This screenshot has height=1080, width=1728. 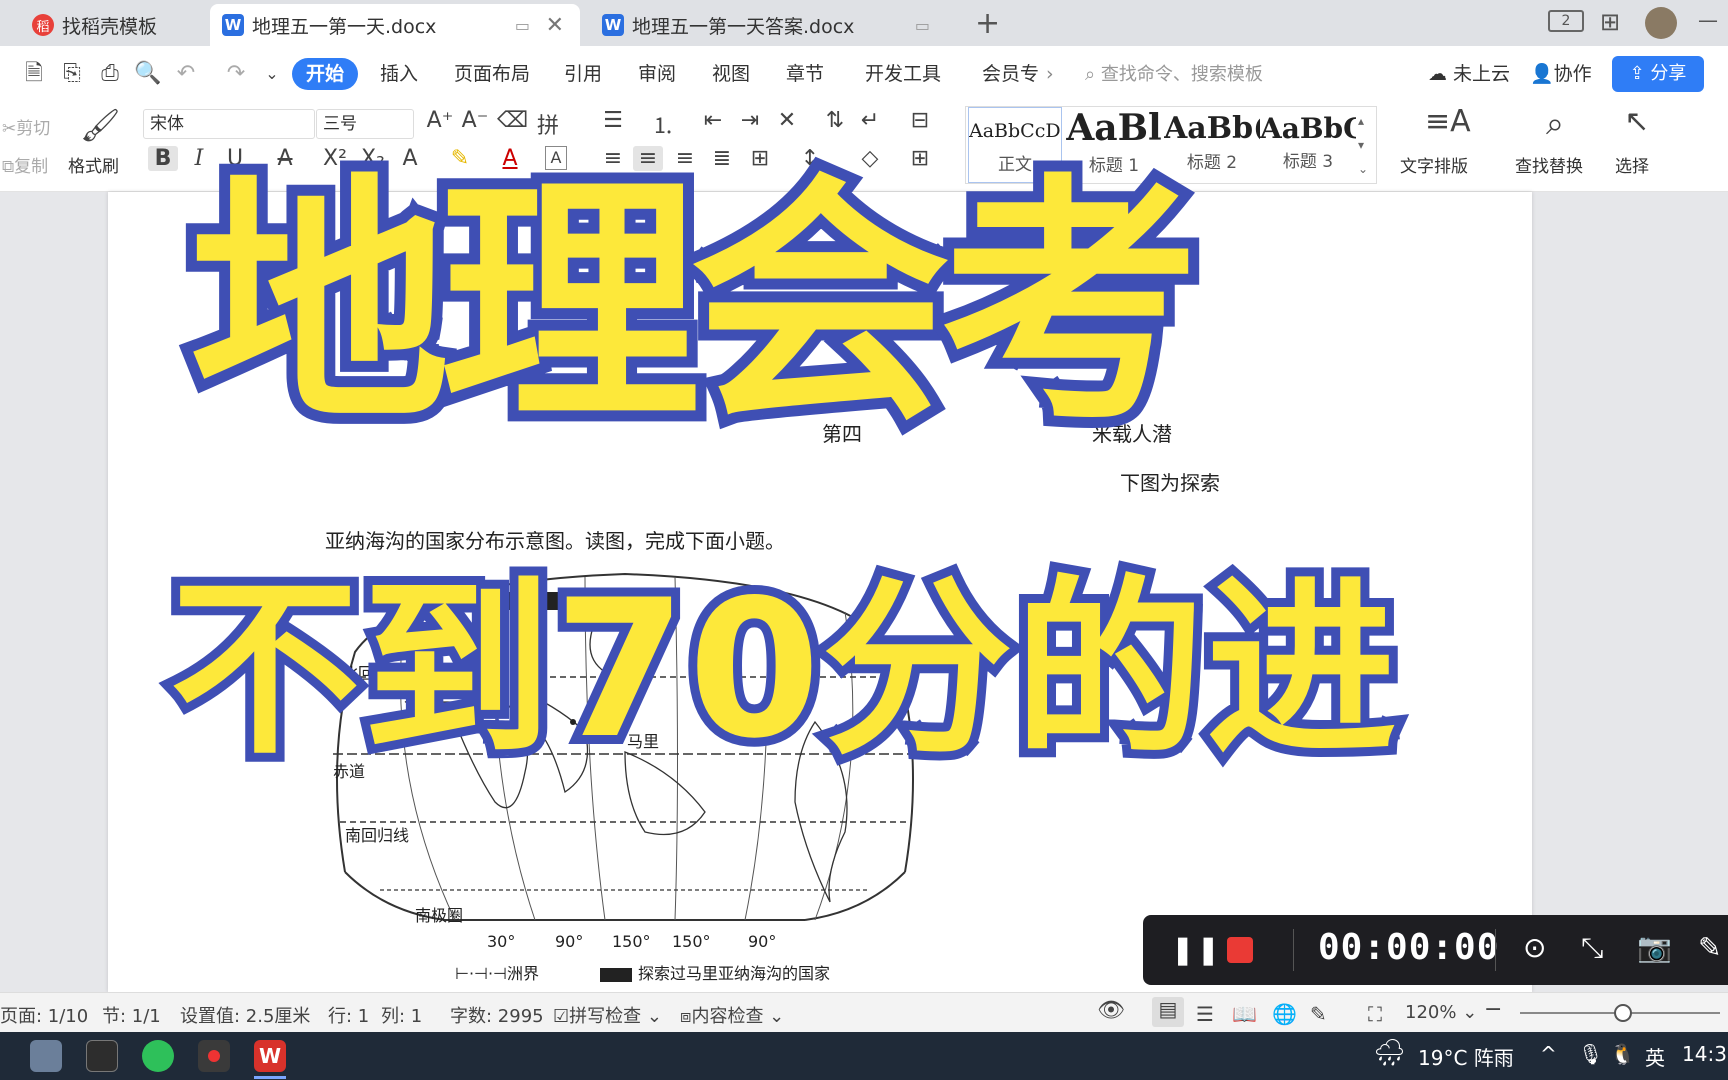 I want to click on menu-more-icon: ›, so click(x=1050, y=74).